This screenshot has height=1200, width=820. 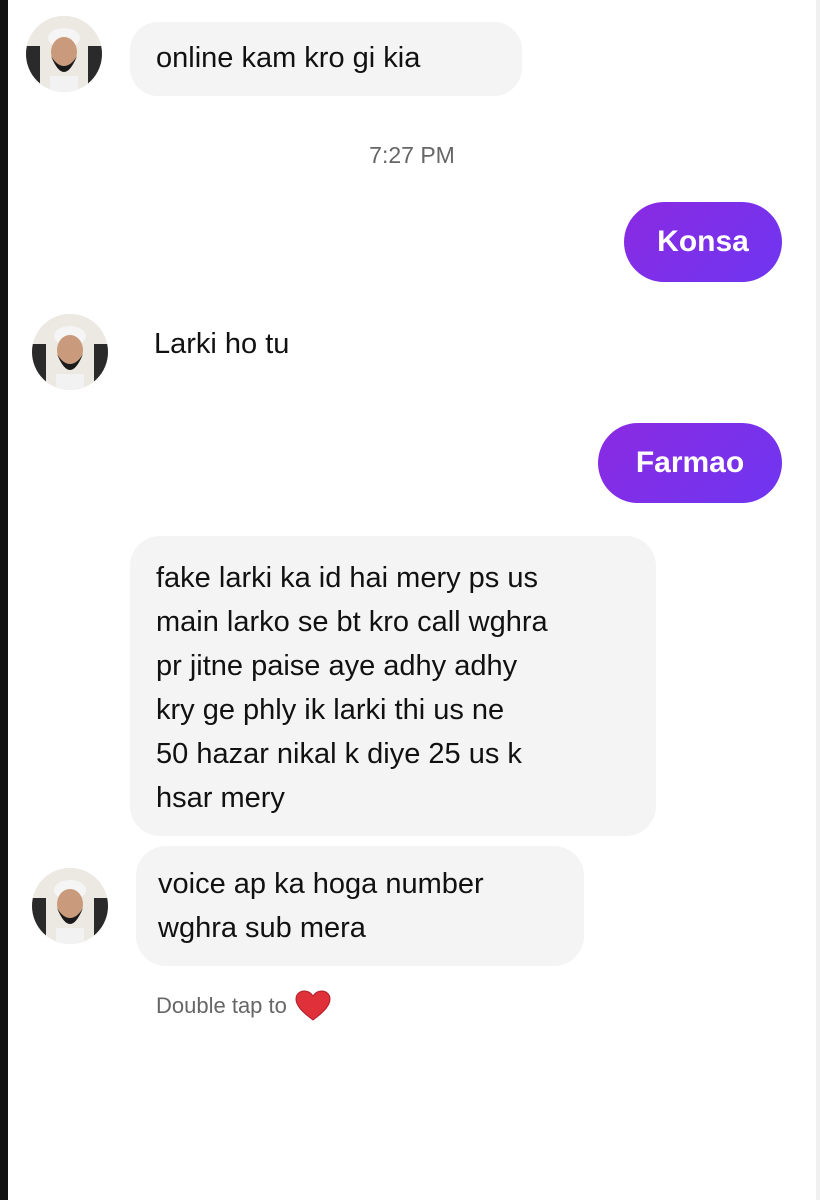 I want to click on message-line: fake larki ka id hai mery ps us, so click(x=347, y=578).